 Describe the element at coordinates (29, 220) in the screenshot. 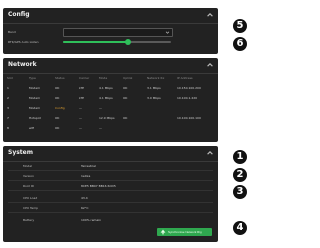

I see `battery-label: Battery` at that location.